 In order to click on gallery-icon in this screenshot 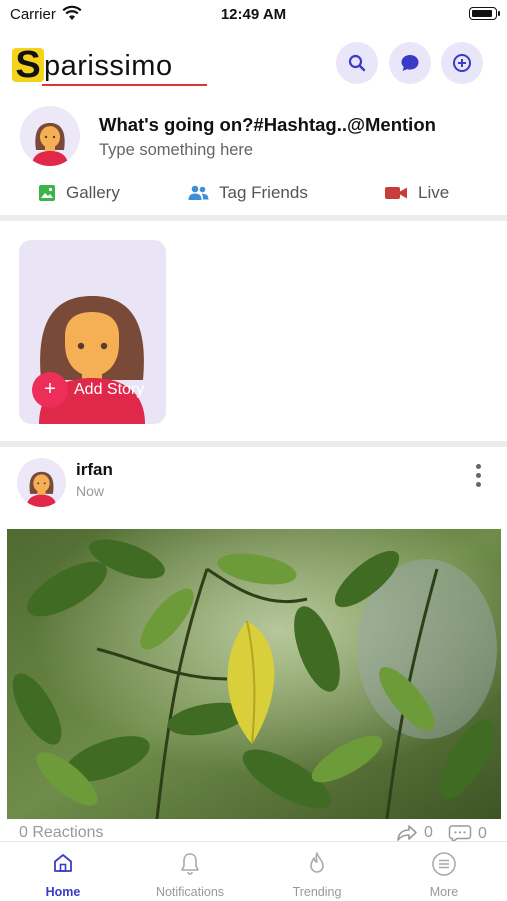, I will do `click(47, 193)`.